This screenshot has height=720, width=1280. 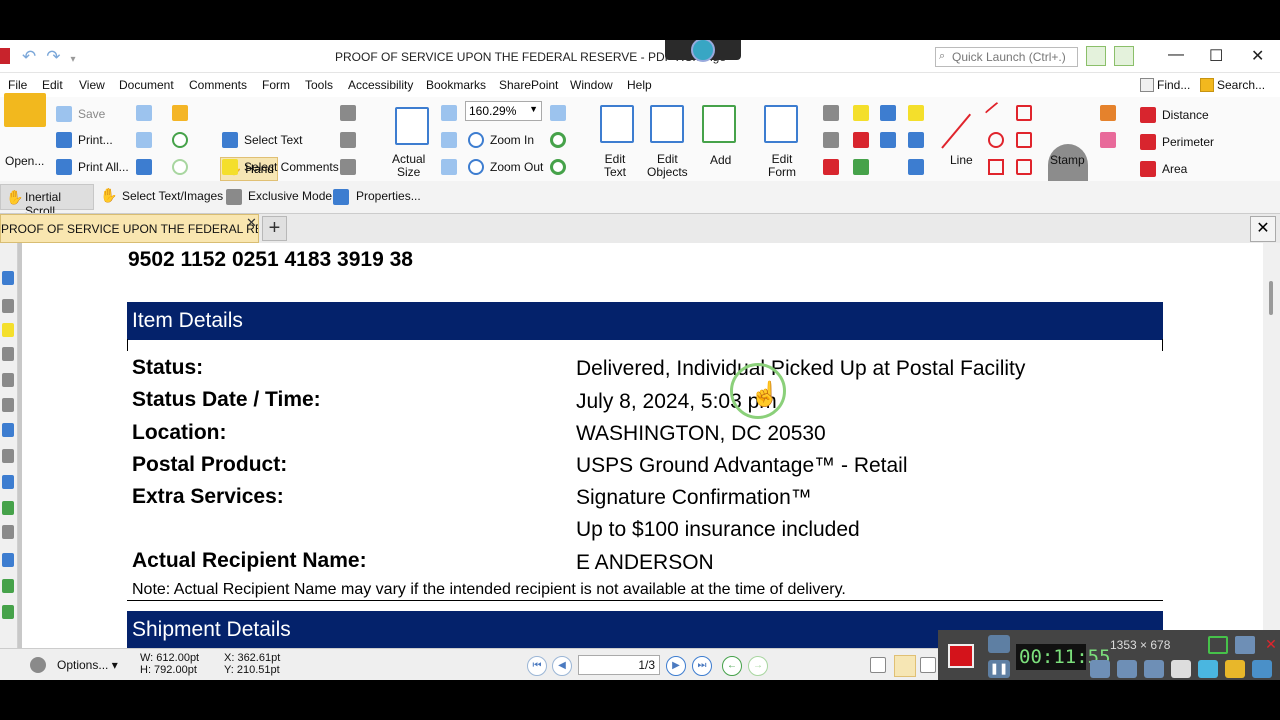 I want to click on microphone-icon, so click(x=703, y=51).